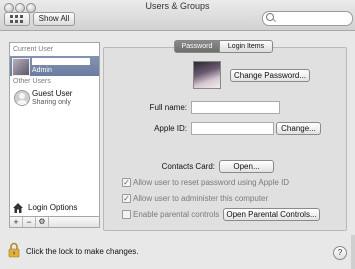 This screenshot has height=269, width=355. What do you see at coordinates (52, 93) in the screenshot?
I see `guest-user-name: Guest User` at bounding box center [52, 93].